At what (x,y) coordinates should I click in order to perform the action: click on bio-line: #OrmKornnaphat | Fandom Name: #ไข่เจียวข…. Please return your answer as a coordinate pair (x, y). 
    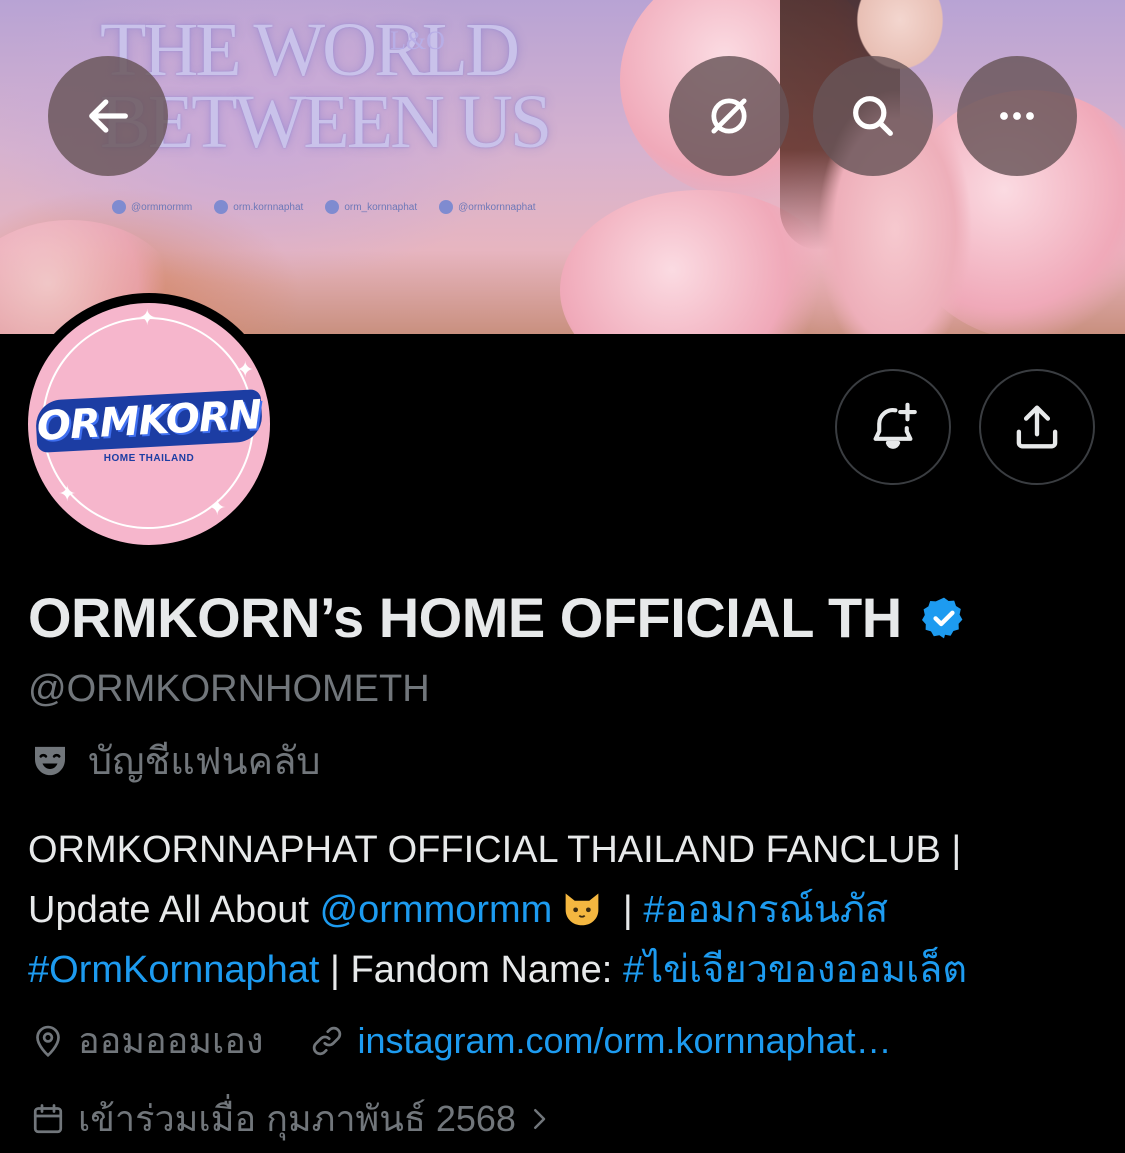
    Looking at the image, I should click on (563, 970).